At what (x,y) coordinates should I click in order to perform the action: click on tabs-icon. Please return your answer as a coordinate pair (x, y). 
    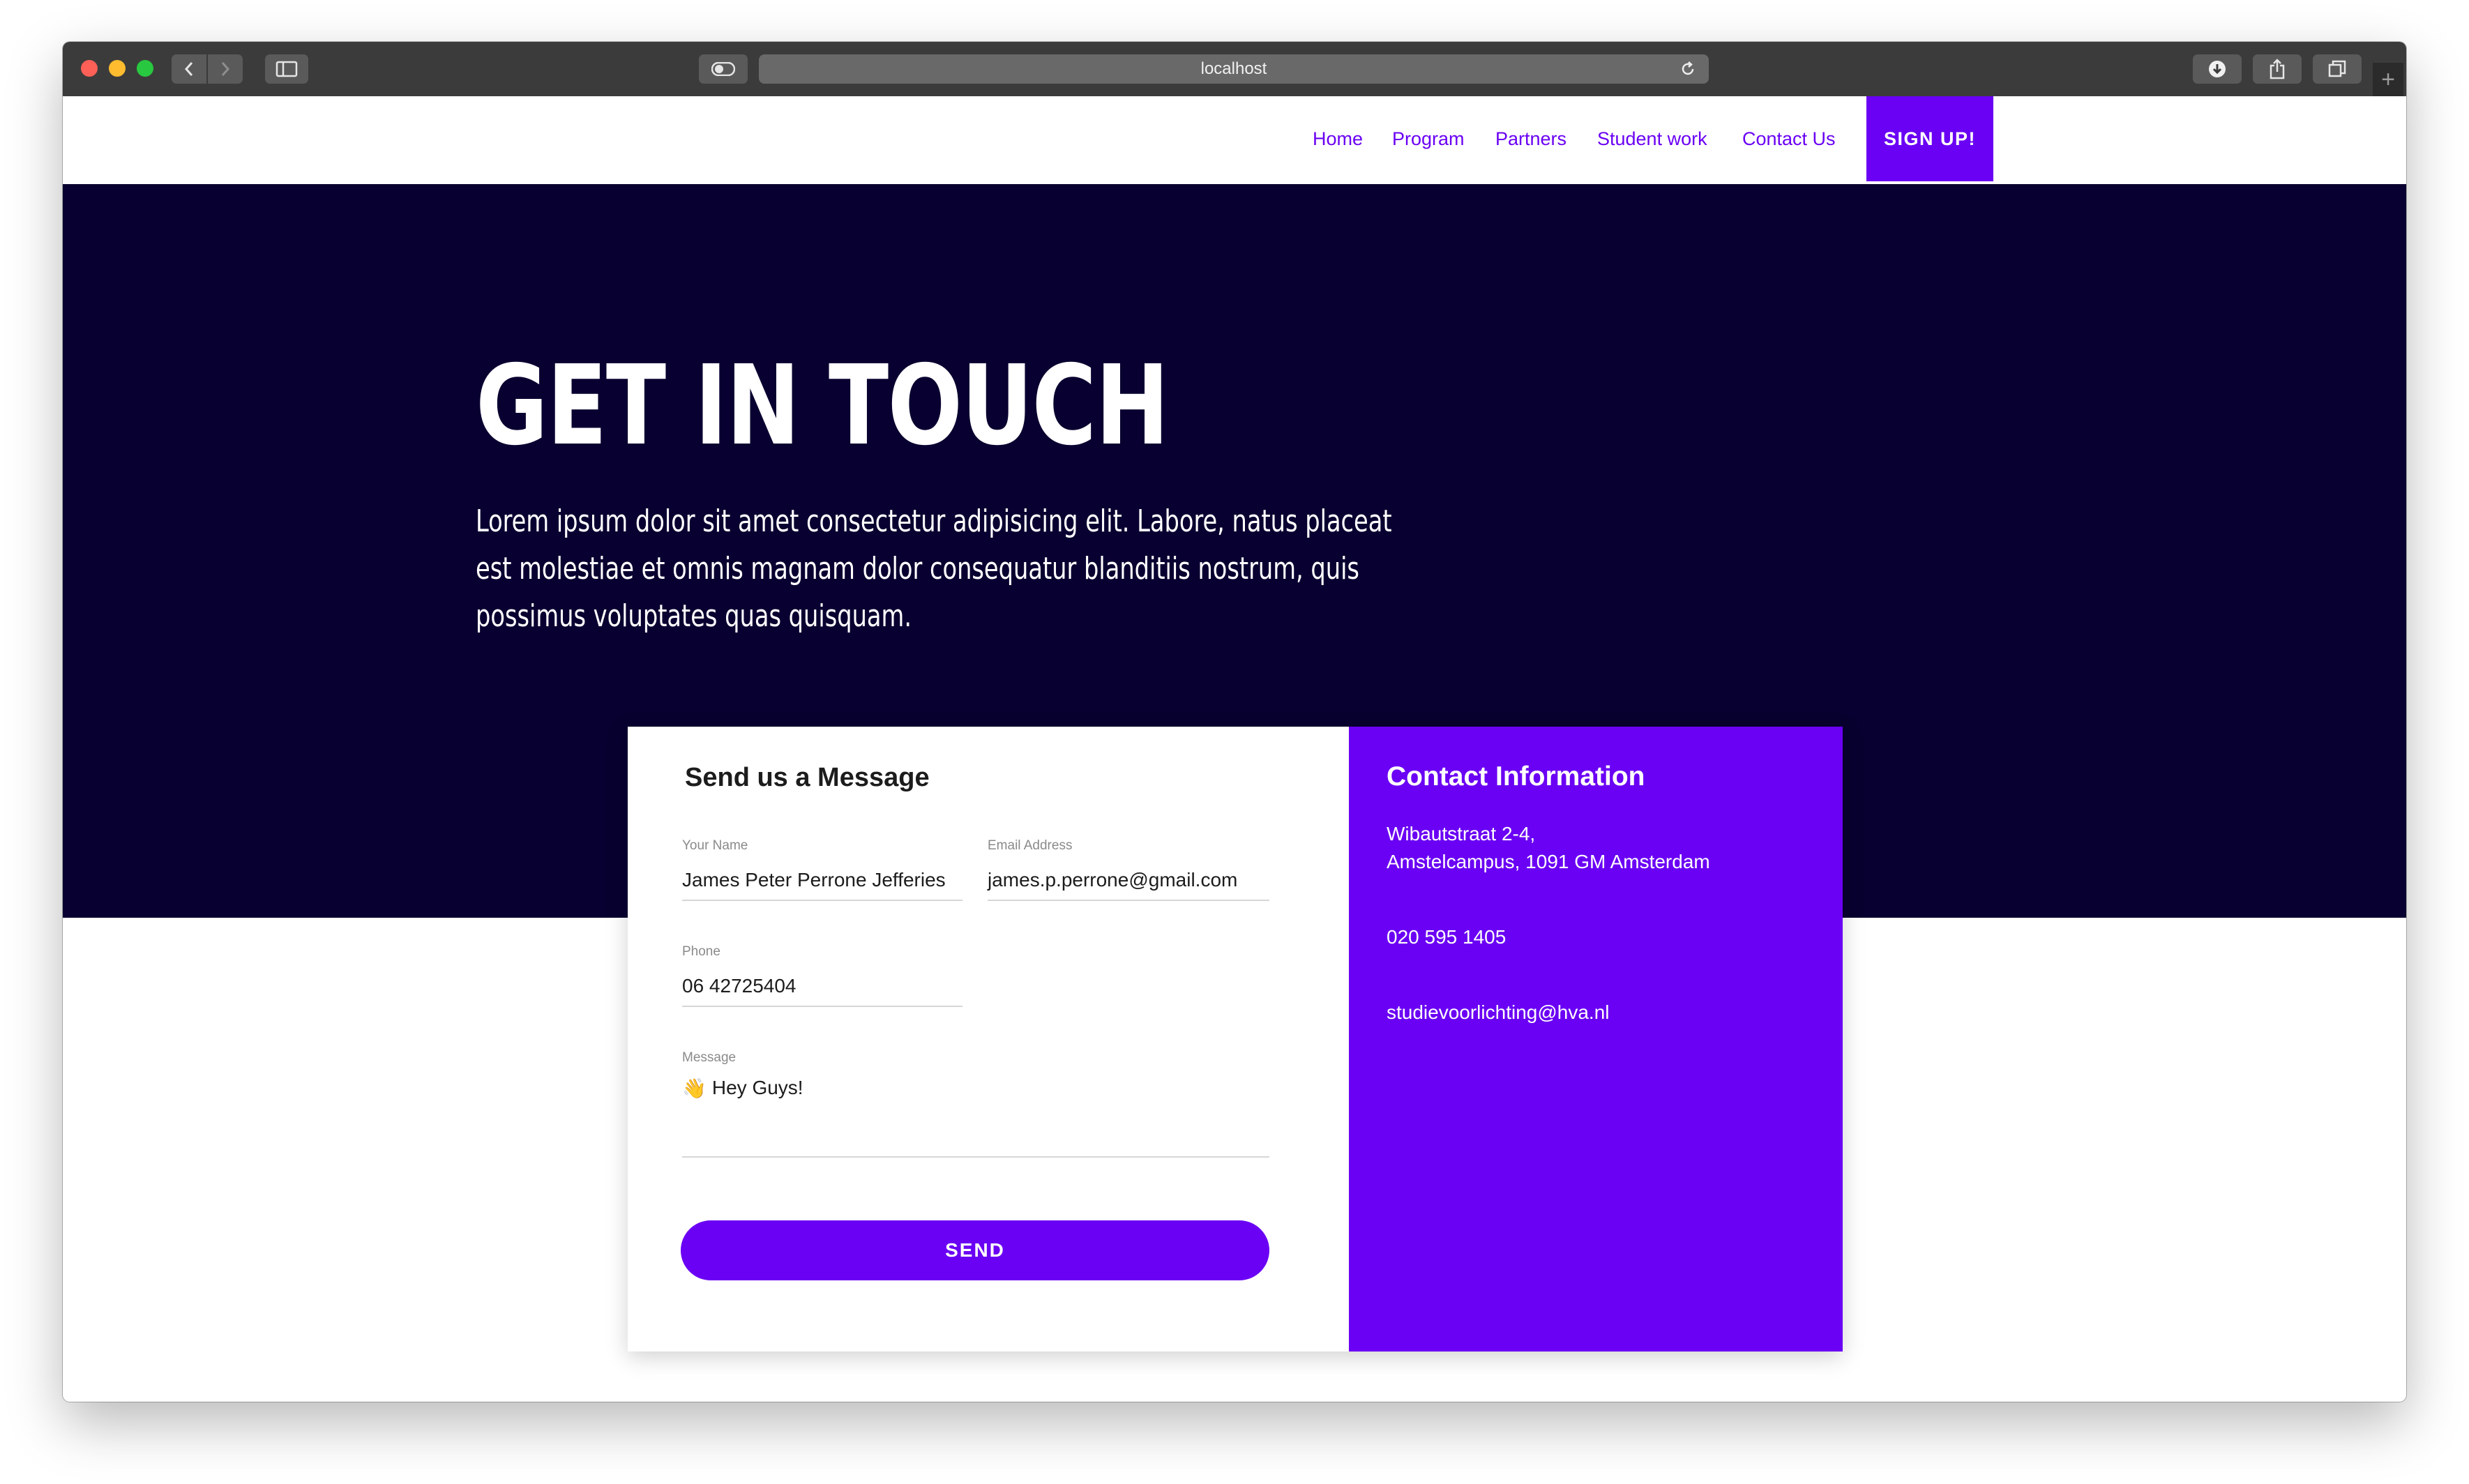
    Looking at the image, I should click on (2337, 68).